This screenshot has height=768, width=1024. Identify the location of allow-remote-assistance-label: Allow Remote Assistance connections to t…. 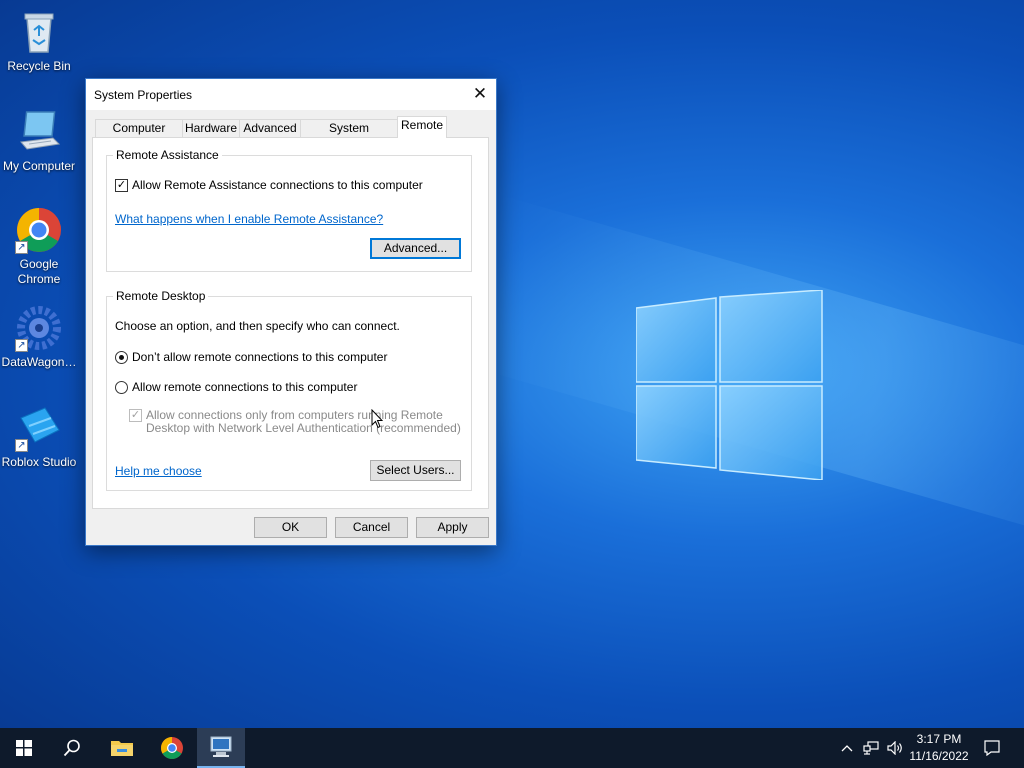
(277, 185).